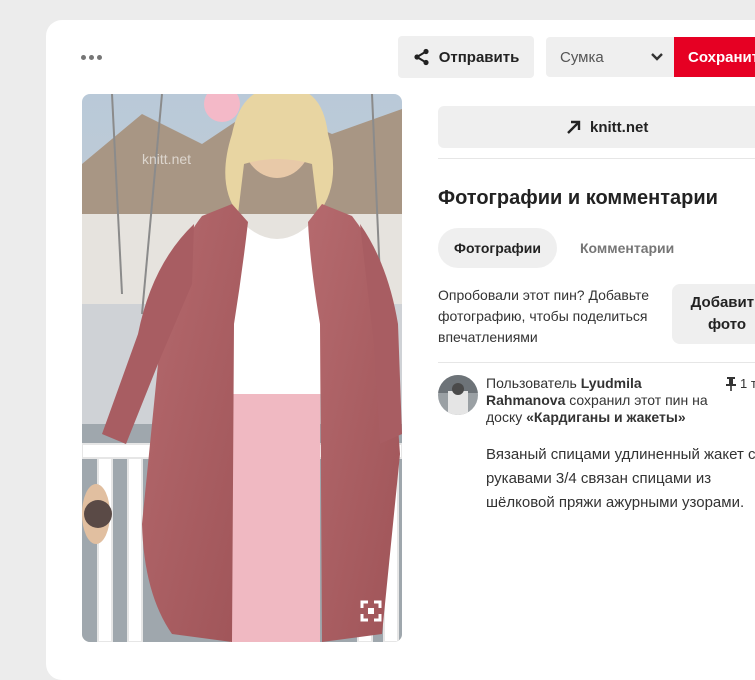 This screenshot has height=680, width=755. Describe the element at coordinates (582, 57) in the screenshot. I see `board-select-value: Сумка` at that location.